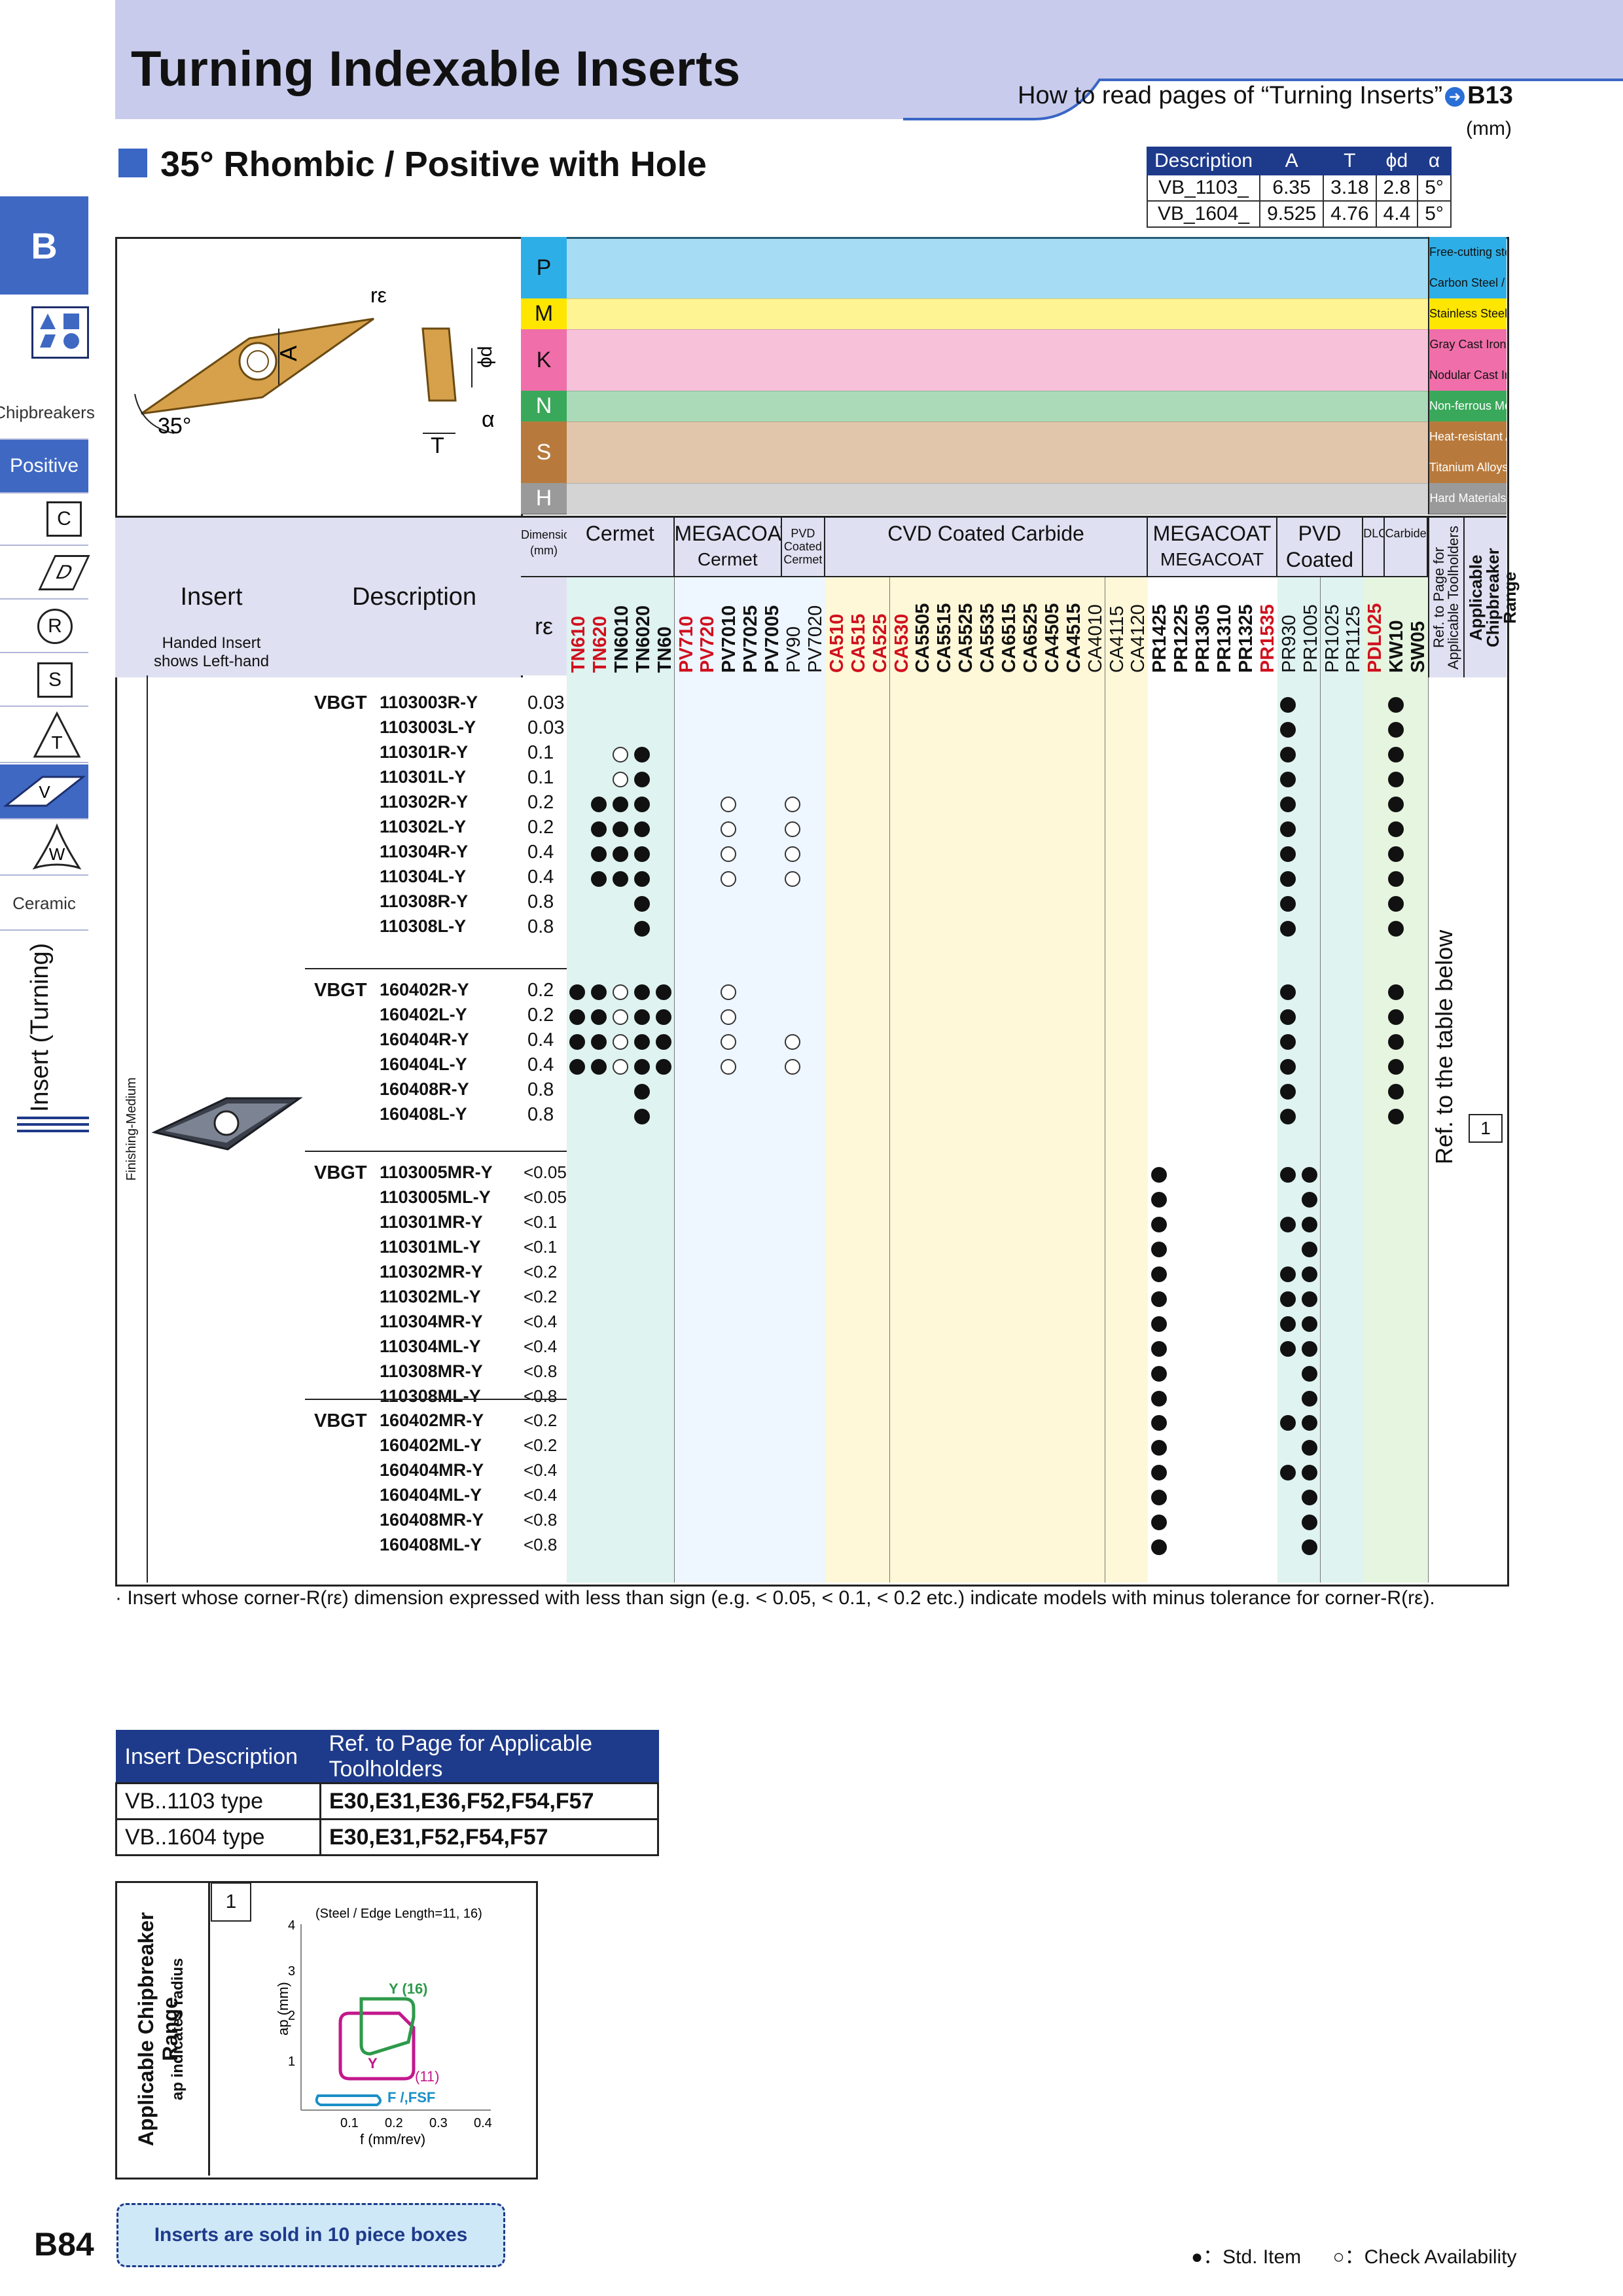  What do you see at coordinates (423, 926) in the screenshot?
I see `insert-code: 110308L-Y` at bounding box center [423, 926].